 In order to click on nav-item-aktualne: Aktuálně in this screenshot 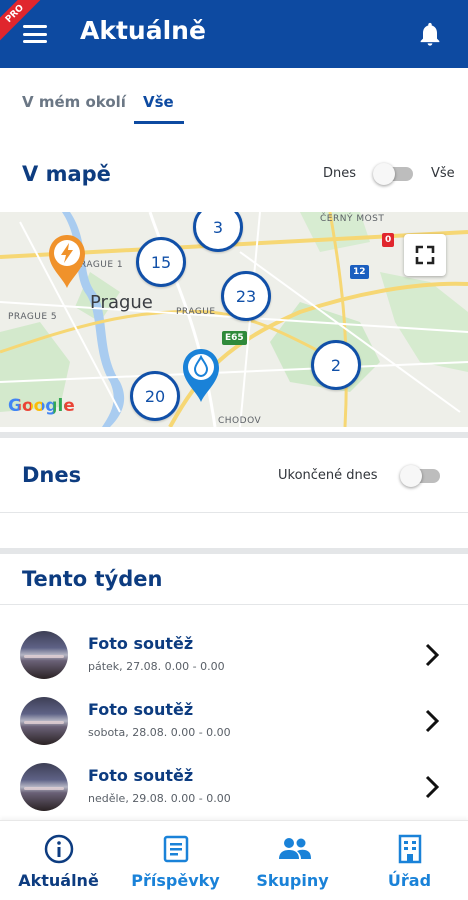, I will do `click(58, 860)`.